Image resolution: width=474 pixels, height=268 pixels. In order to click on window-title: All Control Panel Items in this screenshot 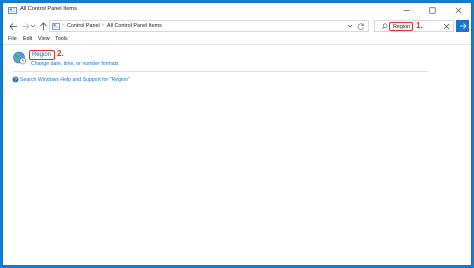, I will do `click(48, 9)`.